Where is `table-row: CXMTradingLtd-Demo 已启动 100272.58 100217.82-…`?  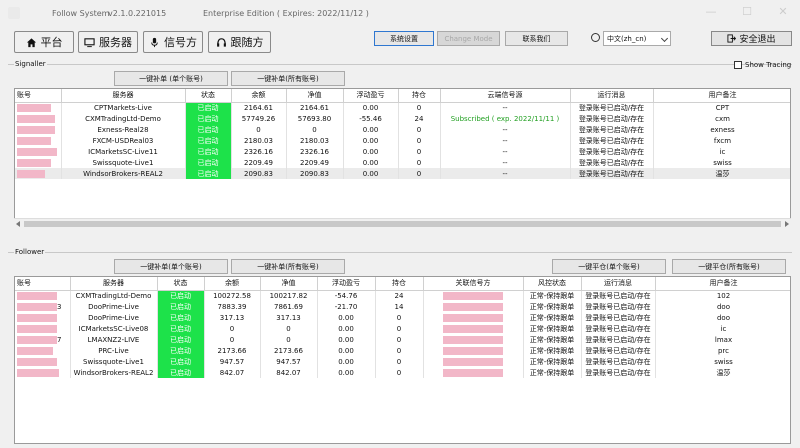
table-row: CXMTradingLtd-Demo 已启动 100272.58 100217.82-… is located at coordinates (402, 295).